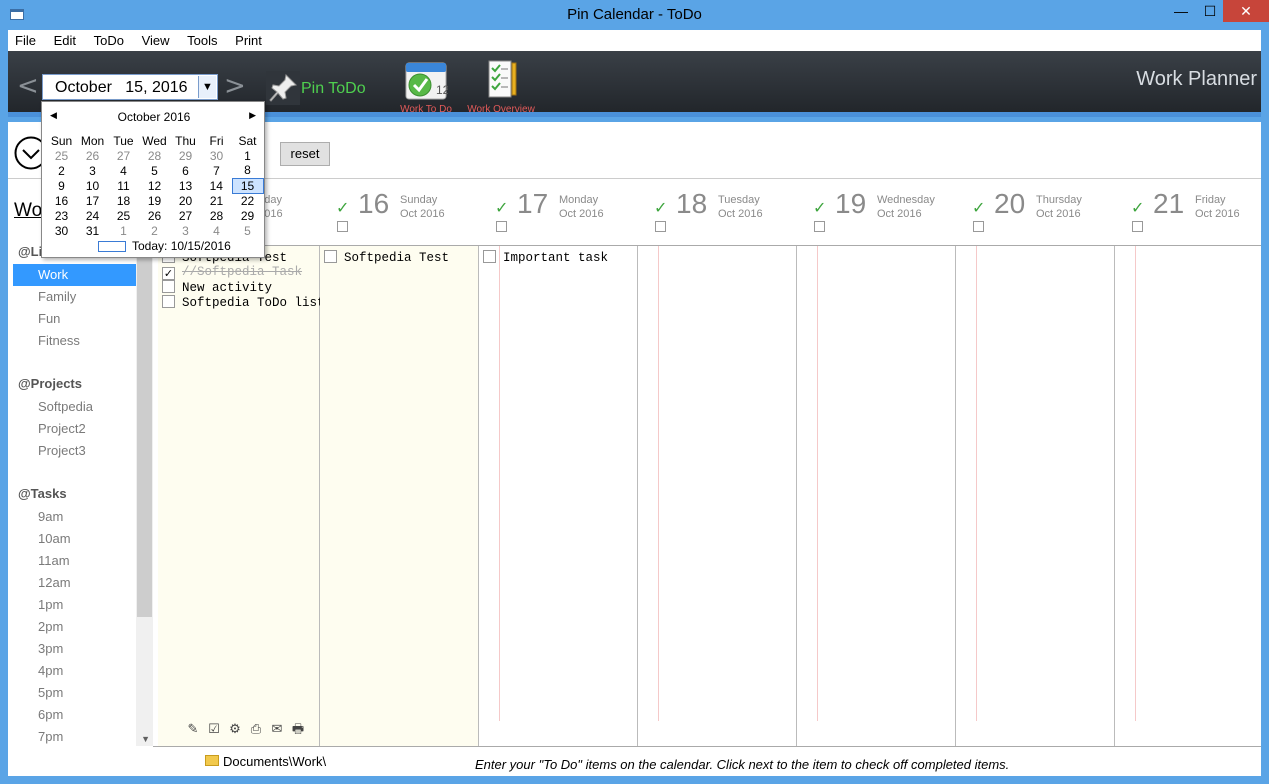 The width and height of the screenshot is (1269, 784). I want to click on work-todo-button: 12 Work To Do, so click(426, 87).